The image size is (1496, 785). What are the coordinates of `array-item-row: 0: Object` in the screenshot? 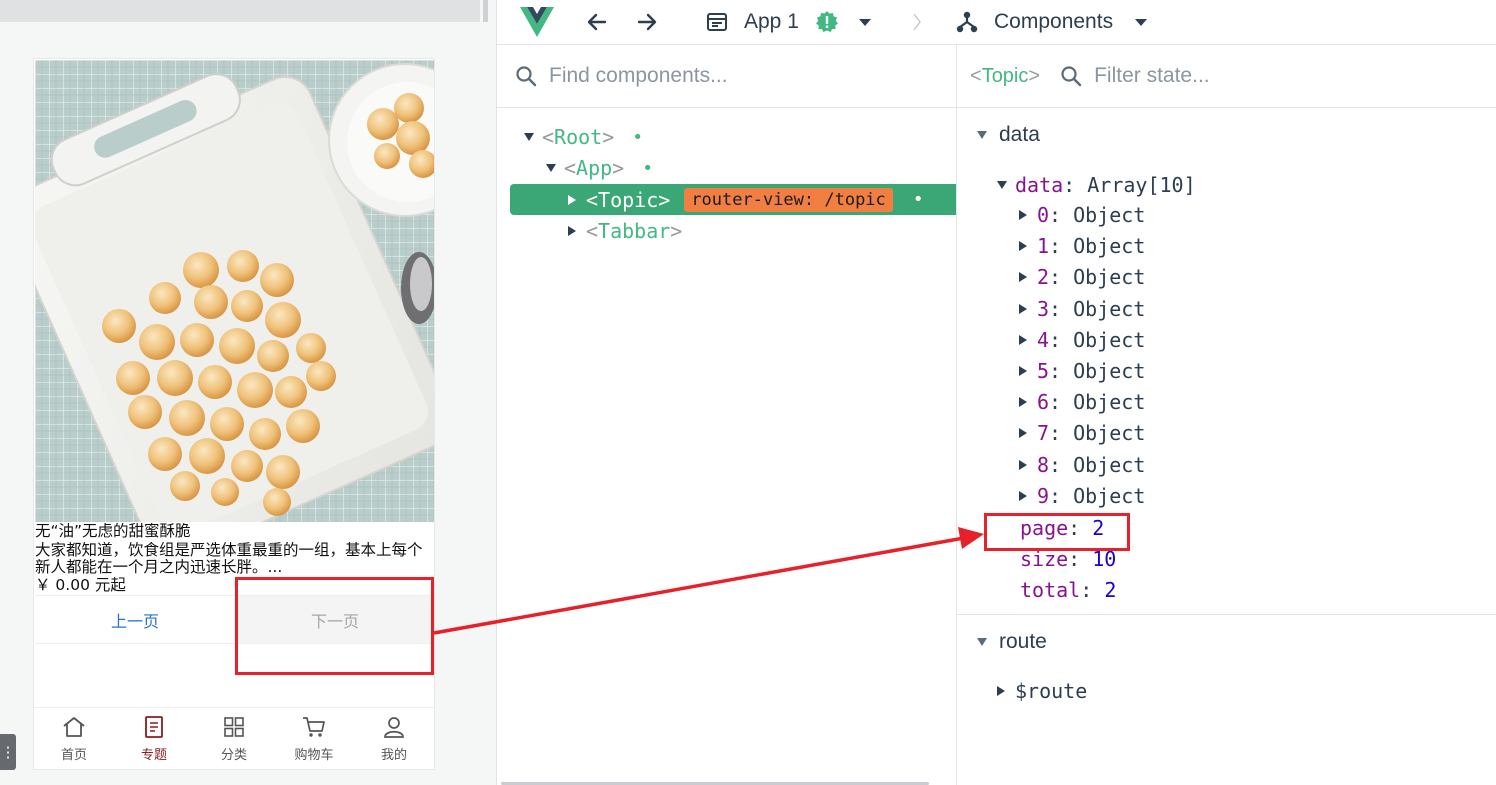 It's located at (1082, 215).